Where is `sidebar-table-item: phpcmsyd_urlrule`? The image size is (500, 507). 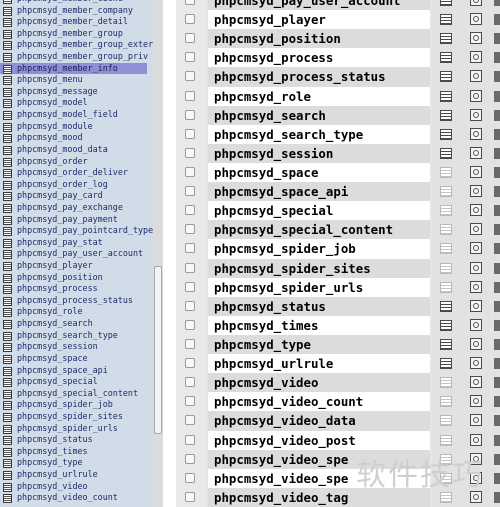
sidebar-table-item: phpcmsyd_urlrule is located at coordinates (76, 475).